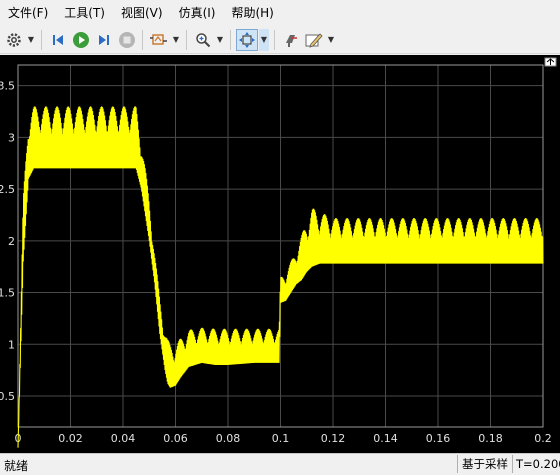 The width and height of the screenshot is (560, 475). Describe the element at coordinates (484, 464) in the screenshot. I see `sample-mode: 基于采样` at that location.